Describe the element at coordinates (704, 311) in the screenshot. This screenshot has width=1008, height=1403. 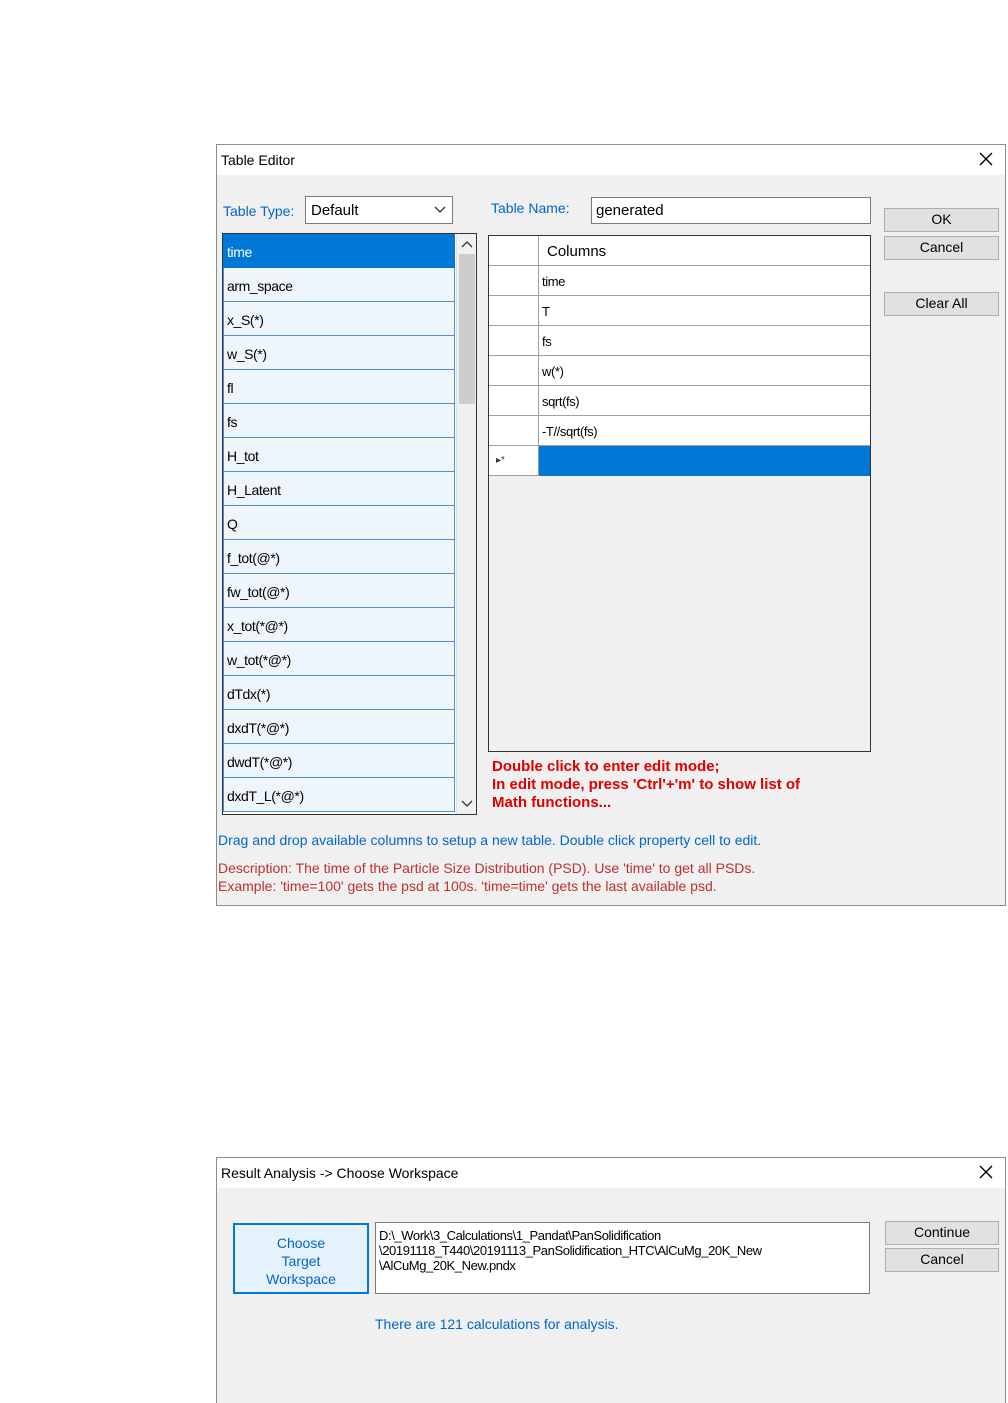
I see `grid-cell: T` at that location.